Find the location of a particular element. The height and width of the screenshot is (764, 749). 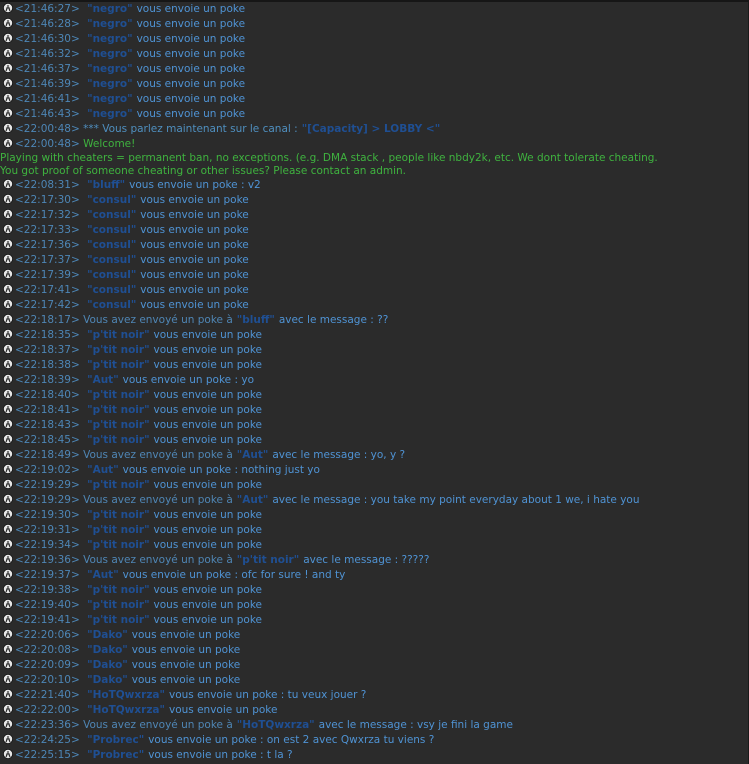

timestamp: <22:19:41> is located at coordinates (47, 620).